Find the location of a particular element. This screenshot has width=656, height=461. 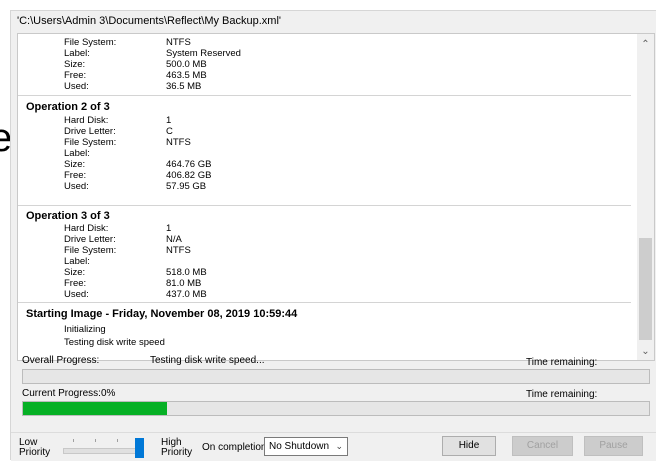

log-value: 437.0 MB is located at coordinates (186, 294).